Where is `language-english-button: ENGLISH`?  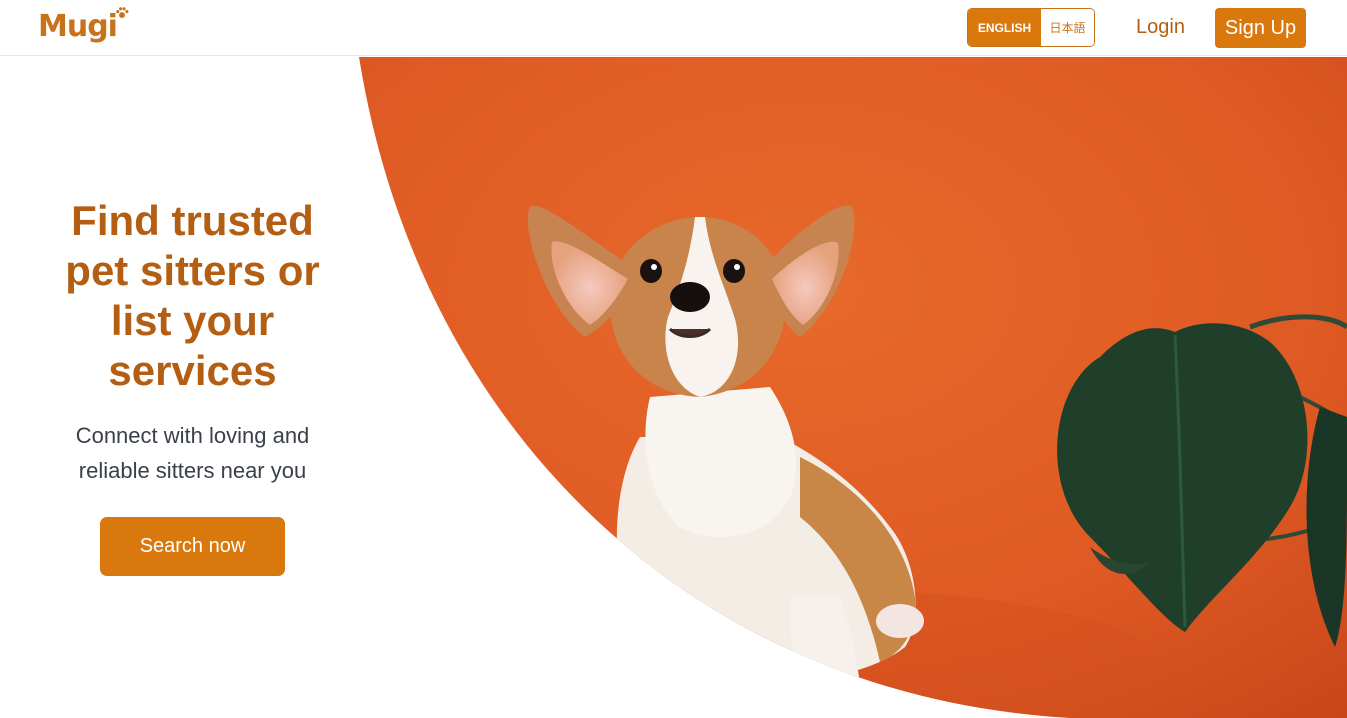
language-english-button: ENGLISH is located at coordinates (1004, 27).